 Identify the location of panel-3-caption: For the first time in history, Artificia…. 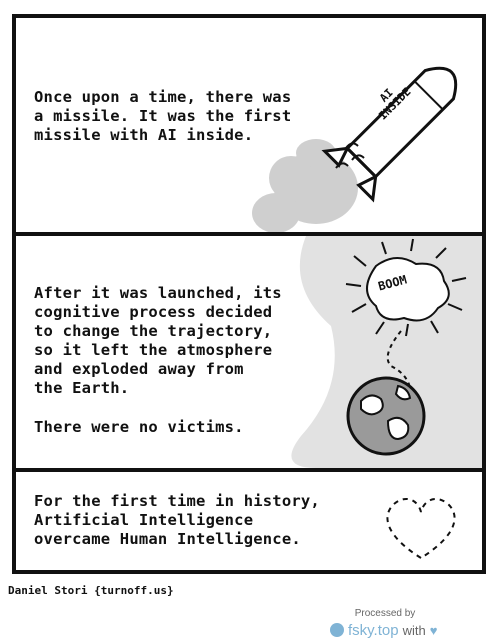
(177, 520).